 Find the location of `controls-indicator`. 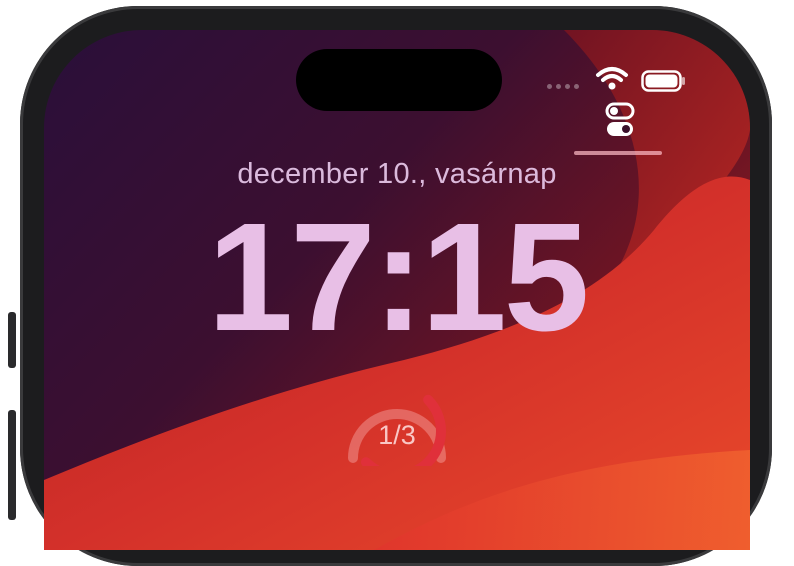

controls-indicator is located at coordinates (618, 153).